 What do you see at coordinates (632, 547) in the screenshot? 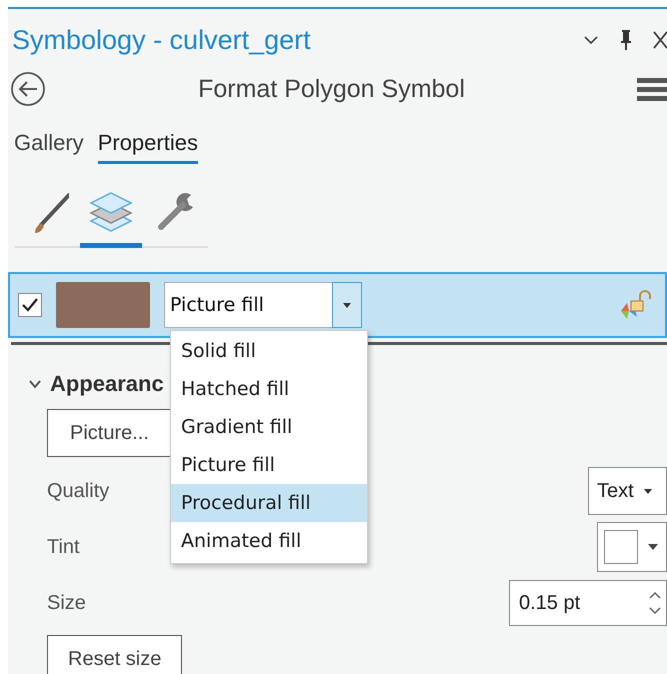
I see `color-dropdown` at bounding box center [632, 547].